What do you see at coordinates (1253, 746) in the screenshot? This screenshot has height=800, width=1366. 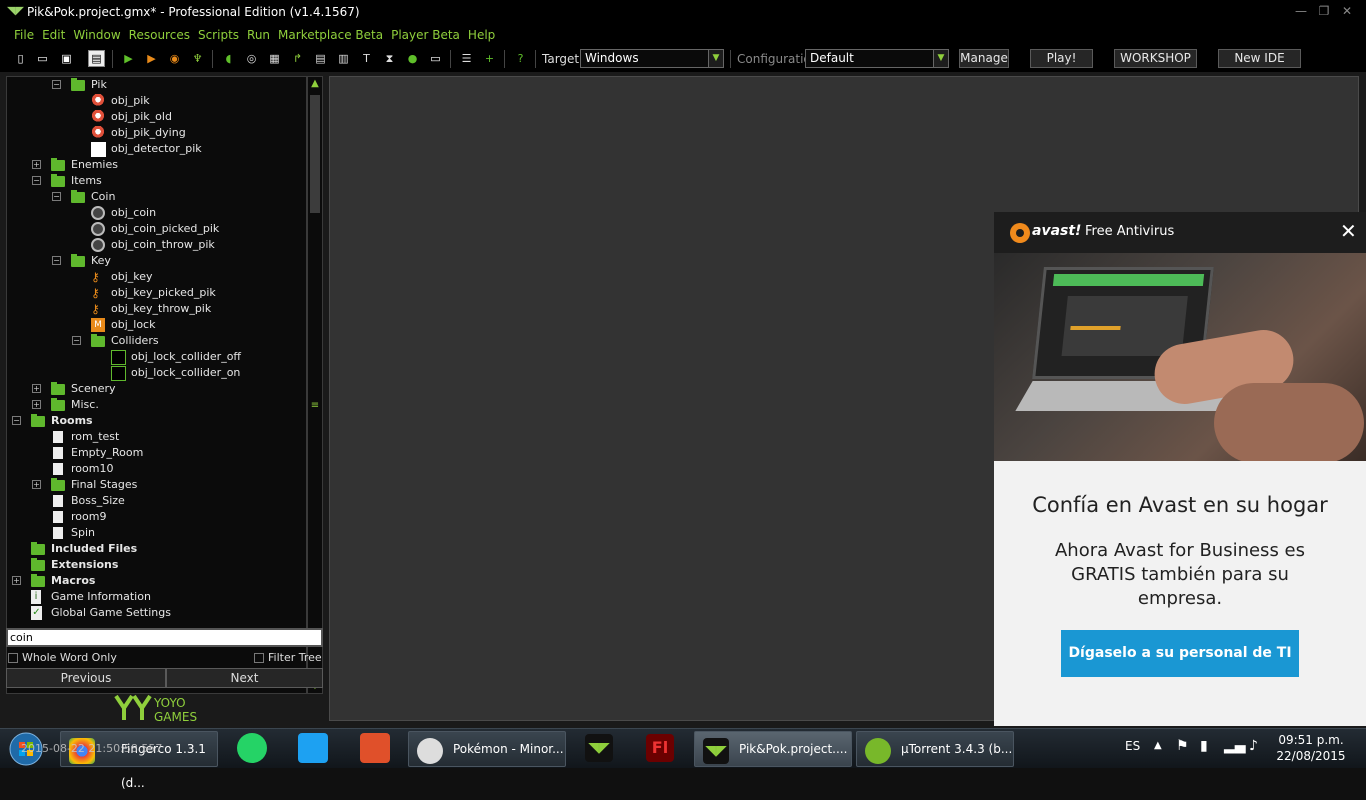 I see `volume-icon: ♪` at bounding box center [1253, 746].